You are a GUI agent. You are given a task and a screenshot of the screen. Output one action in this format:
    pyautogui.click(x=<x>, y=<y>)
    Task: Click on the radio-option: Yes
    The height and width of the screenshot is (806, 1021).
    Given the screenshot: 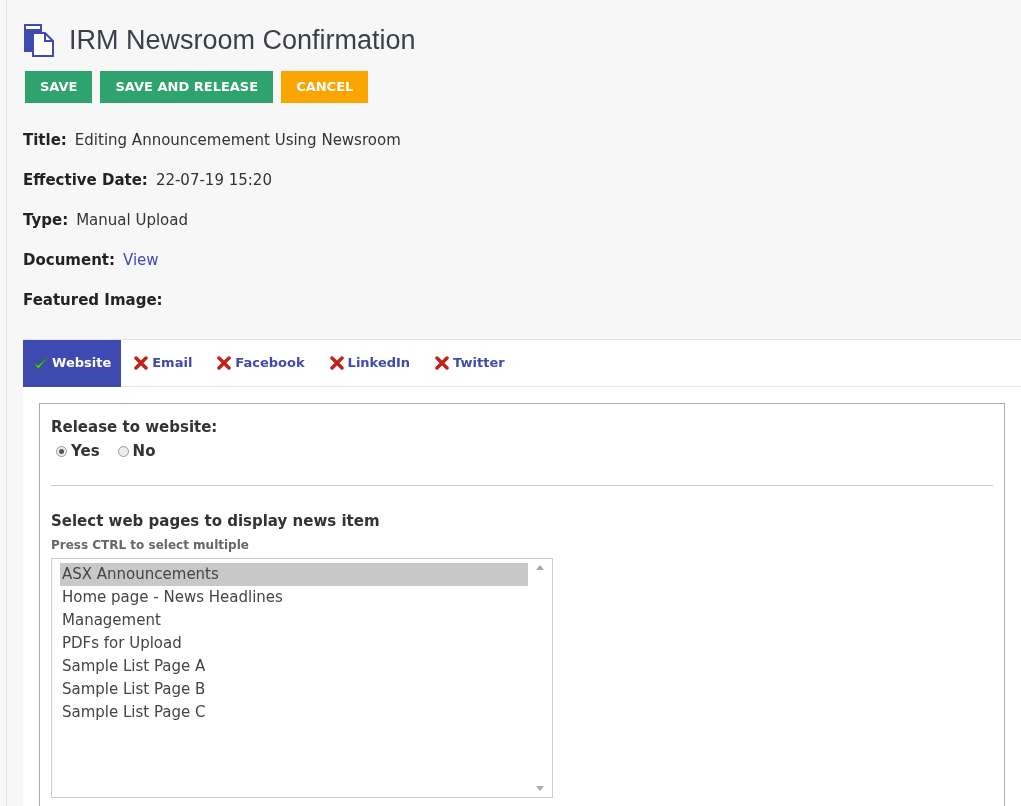 What is the action you would take?
    pyautogui.click(x=78, y=451)
    